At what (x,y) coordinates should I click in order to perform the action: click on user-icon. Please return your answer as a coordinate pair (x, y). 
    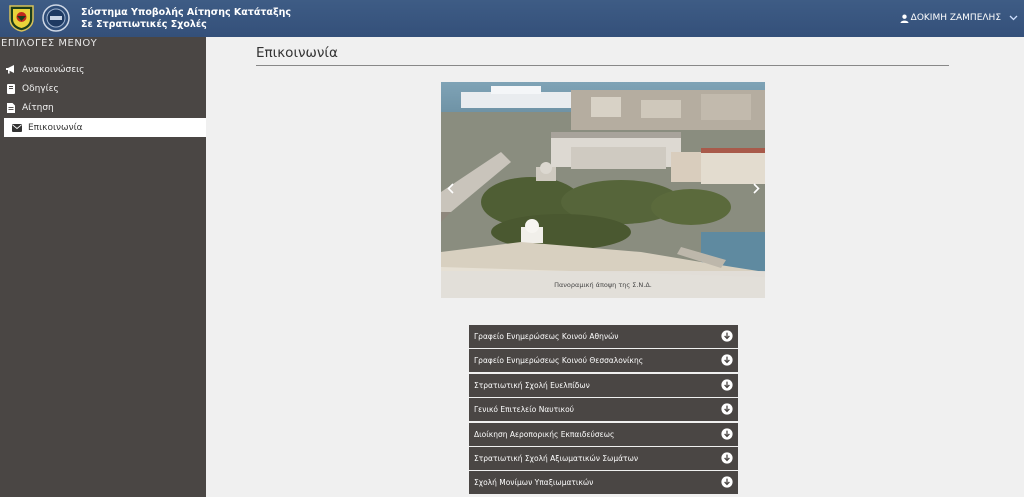
    Looking at the image, I should click on (904, 18).